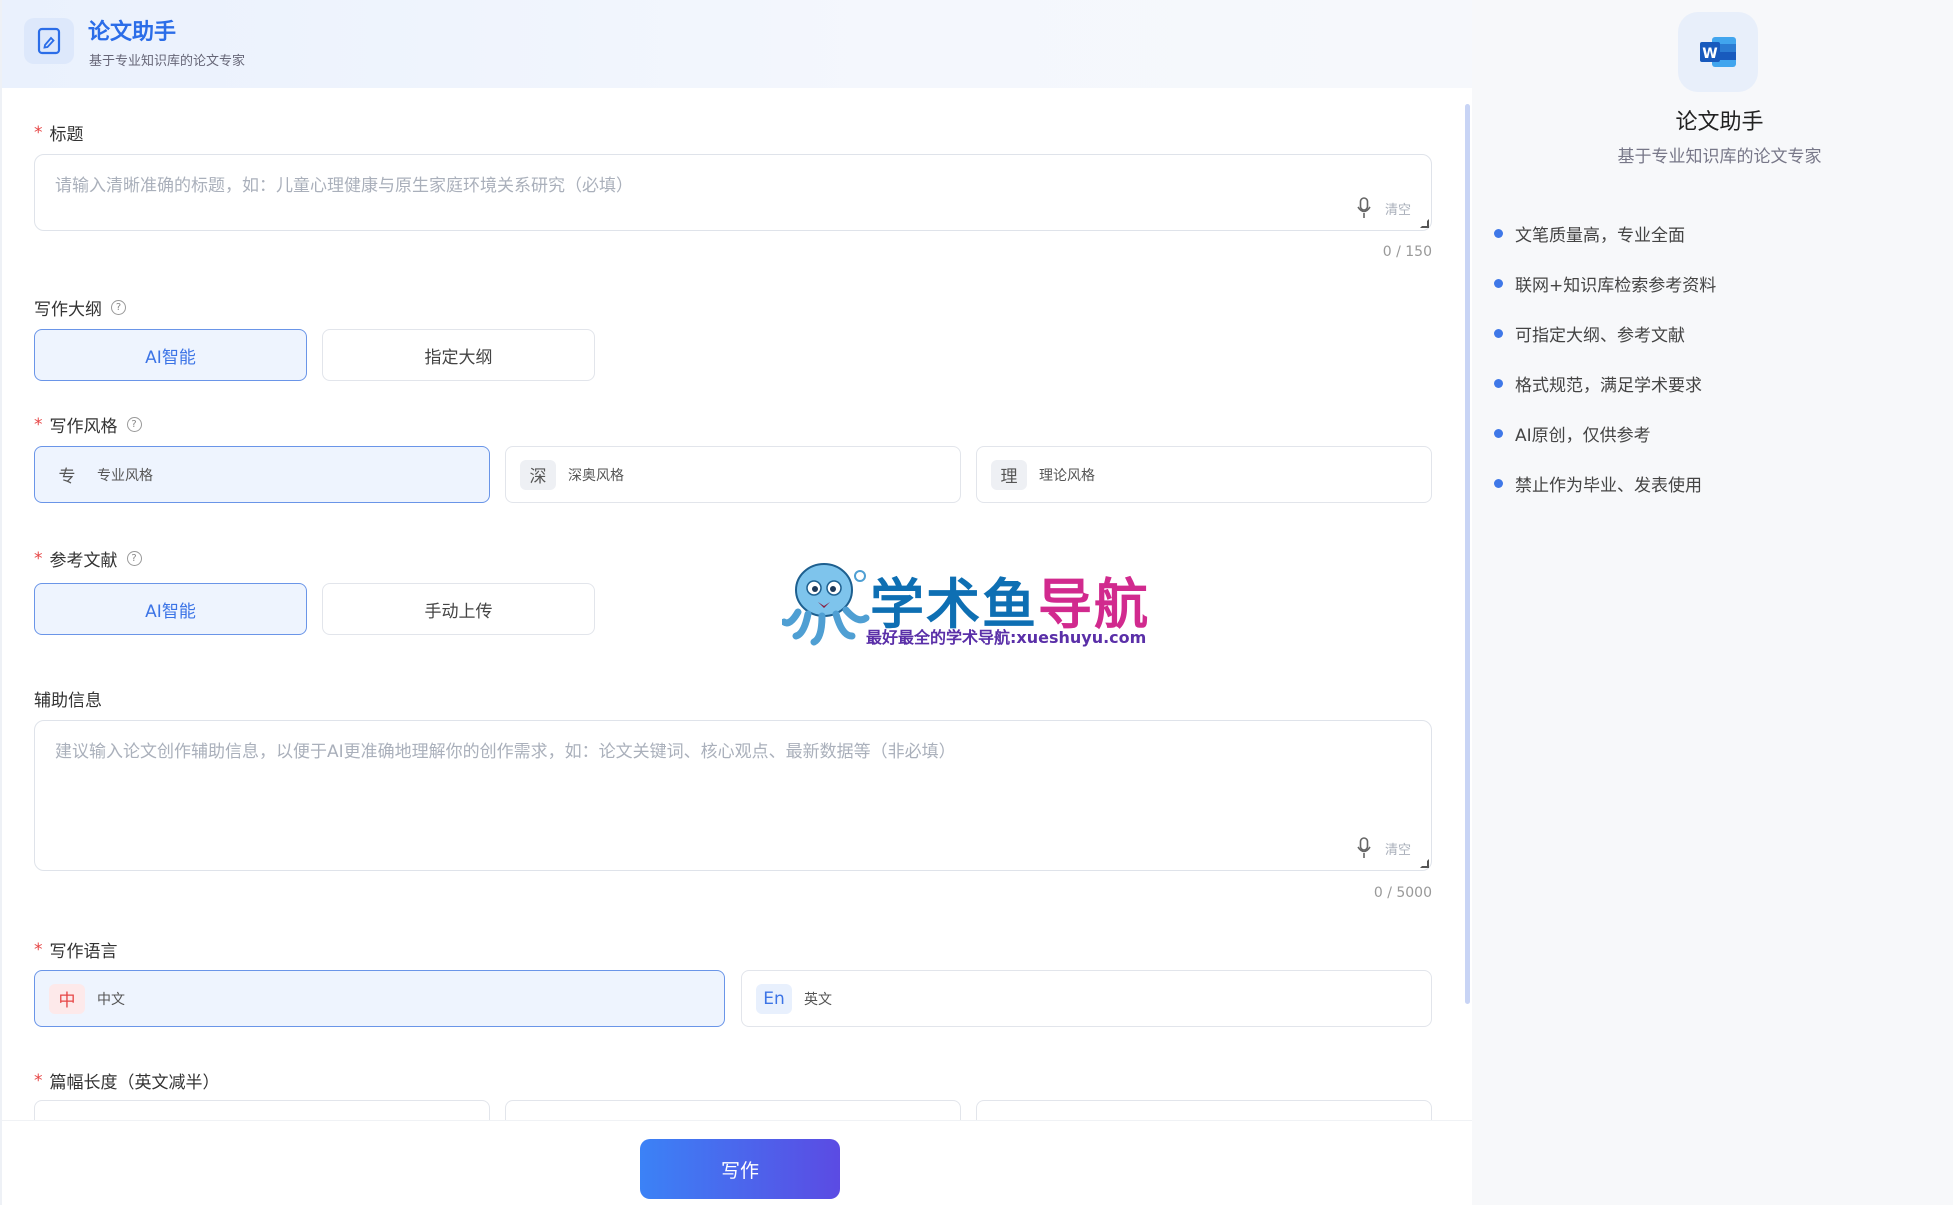 The height and width of the screenshot is (1205, 1953). Describe the element at coordinates (167, 61) in the screenshot. I see `page-subtitle: 基于专业知识库的论文专家` at that location.